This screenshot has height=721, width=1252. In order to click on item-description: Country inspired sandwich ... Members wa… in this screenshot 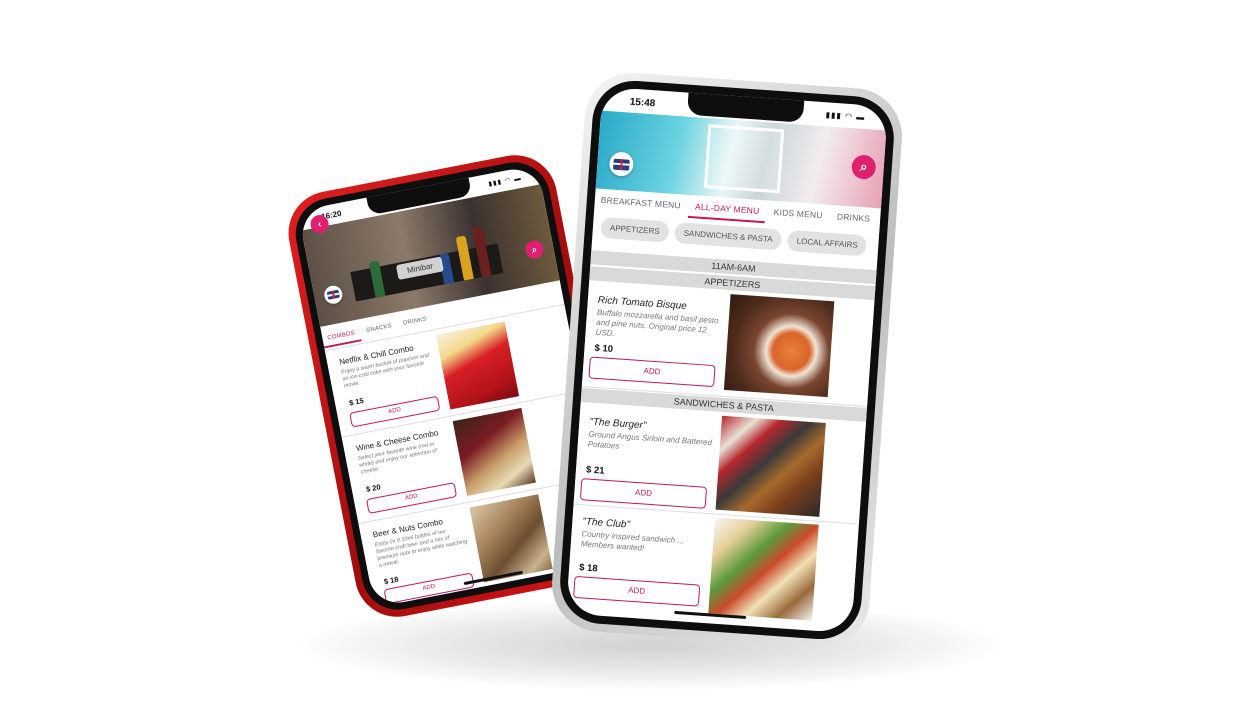, I will do `click(632, 541)`.